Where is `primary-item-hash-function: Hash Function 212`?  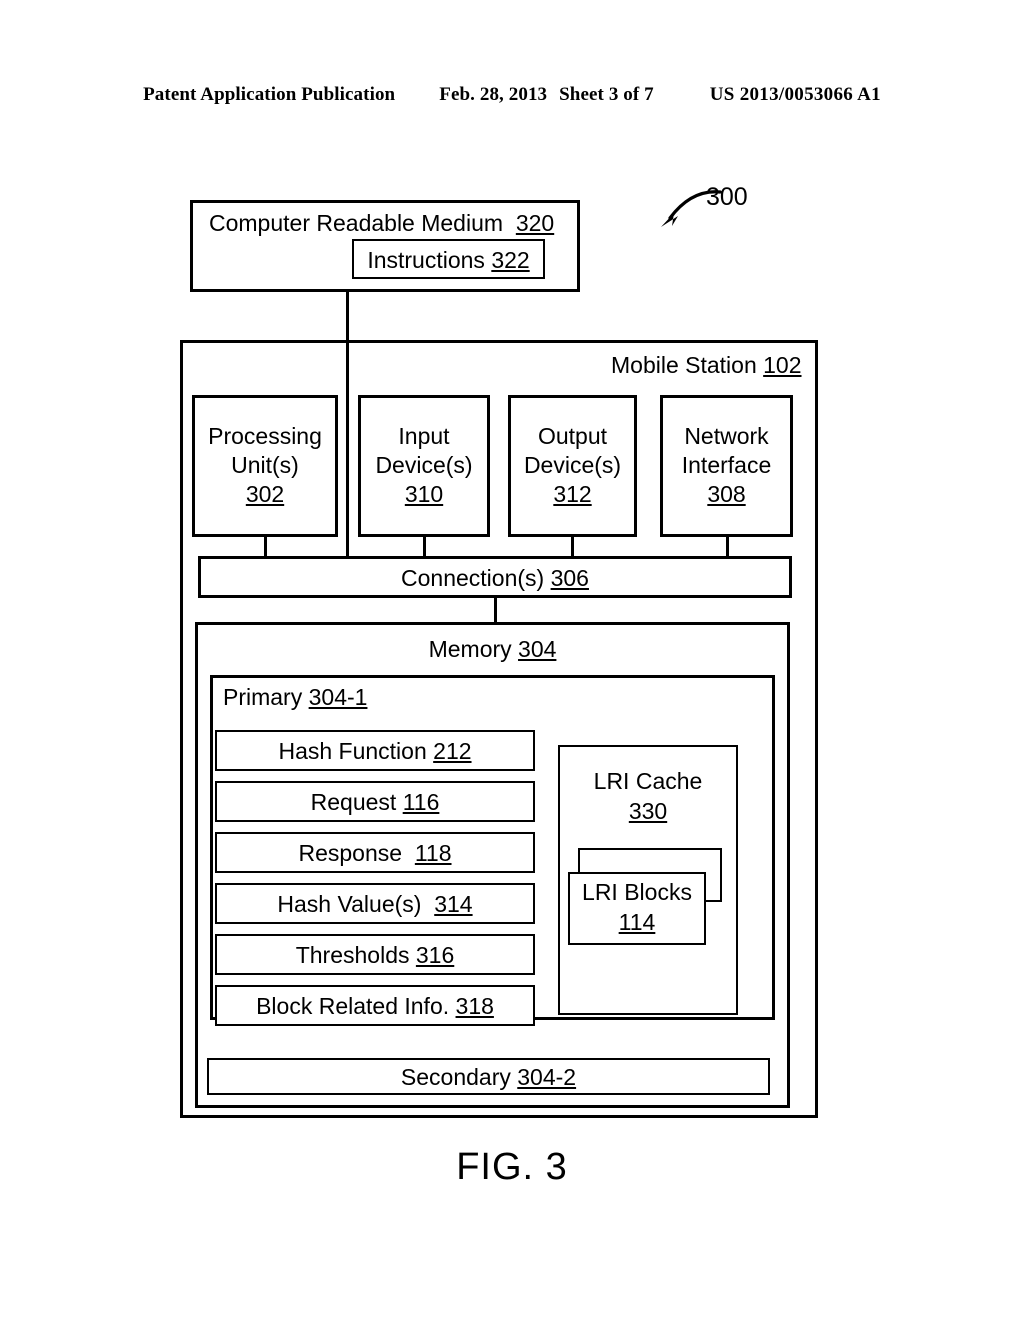 primary-item-hash-function: Hash Function 212 is located at coordinates (375, 750).